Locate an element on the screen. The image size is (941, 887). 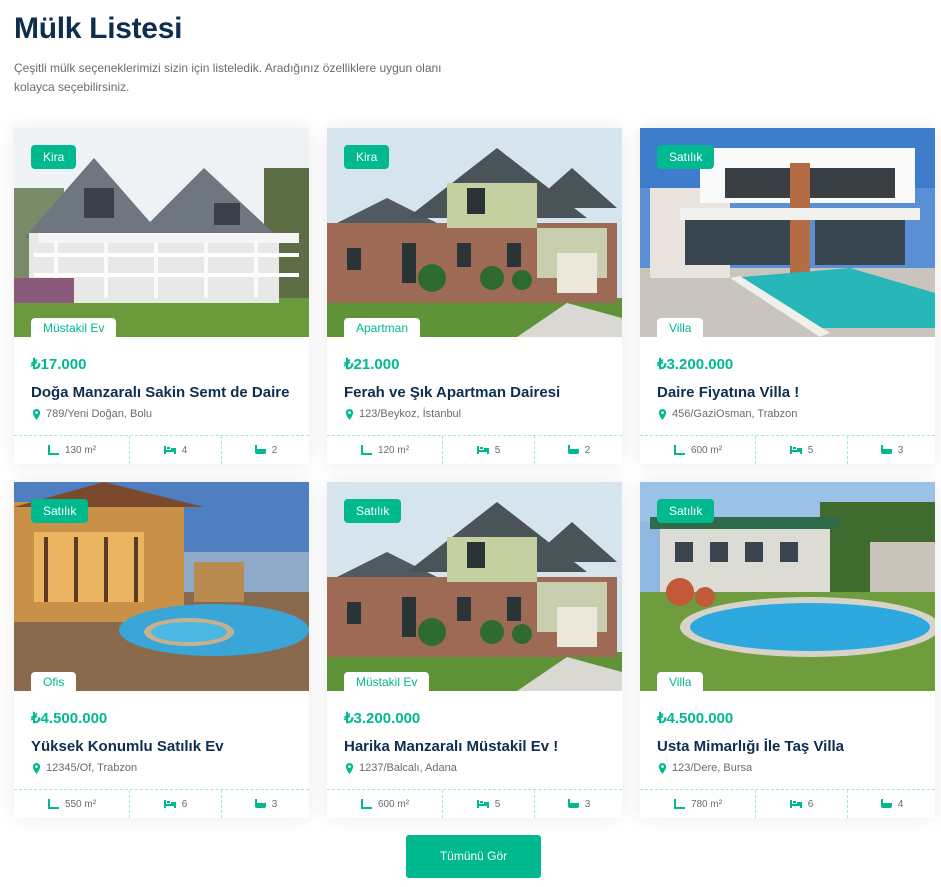
property-title-link: Doğa Manzaralı Sakin Semt de Daire is located at coordinates (160, 392).